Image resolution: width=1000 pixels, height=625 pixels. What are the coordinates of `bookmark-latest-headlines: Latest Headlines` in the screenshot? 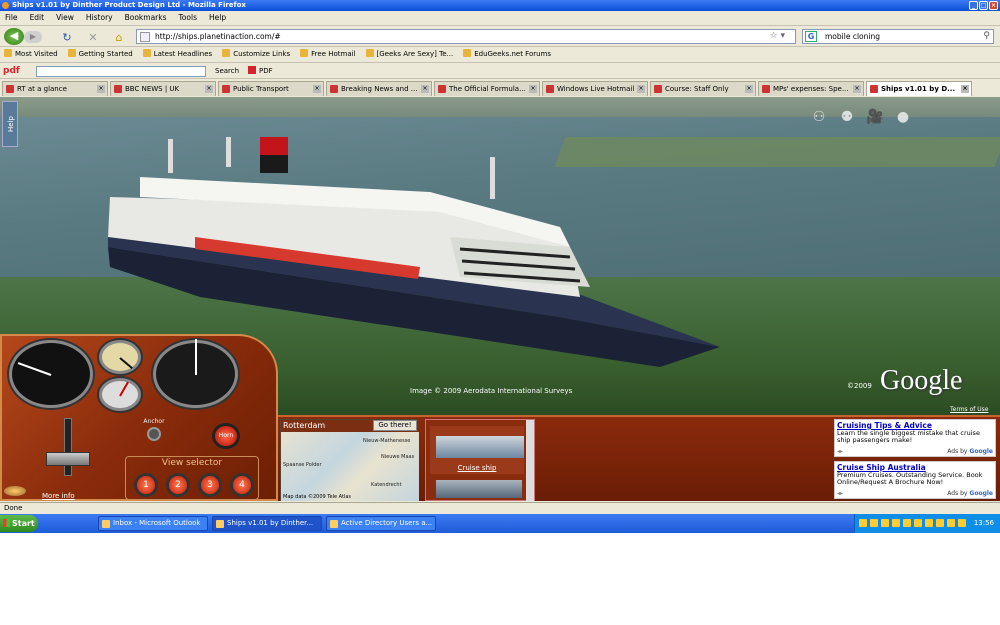 It's located at (177, 54).